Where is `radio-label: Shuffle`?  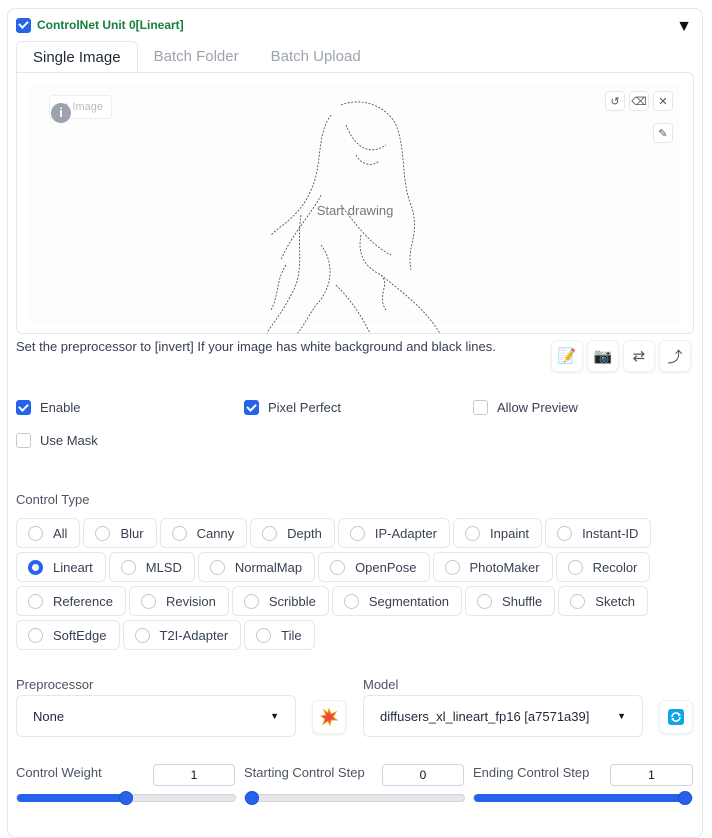
radio-label: Shuffle is located at coordinates (522, 601).